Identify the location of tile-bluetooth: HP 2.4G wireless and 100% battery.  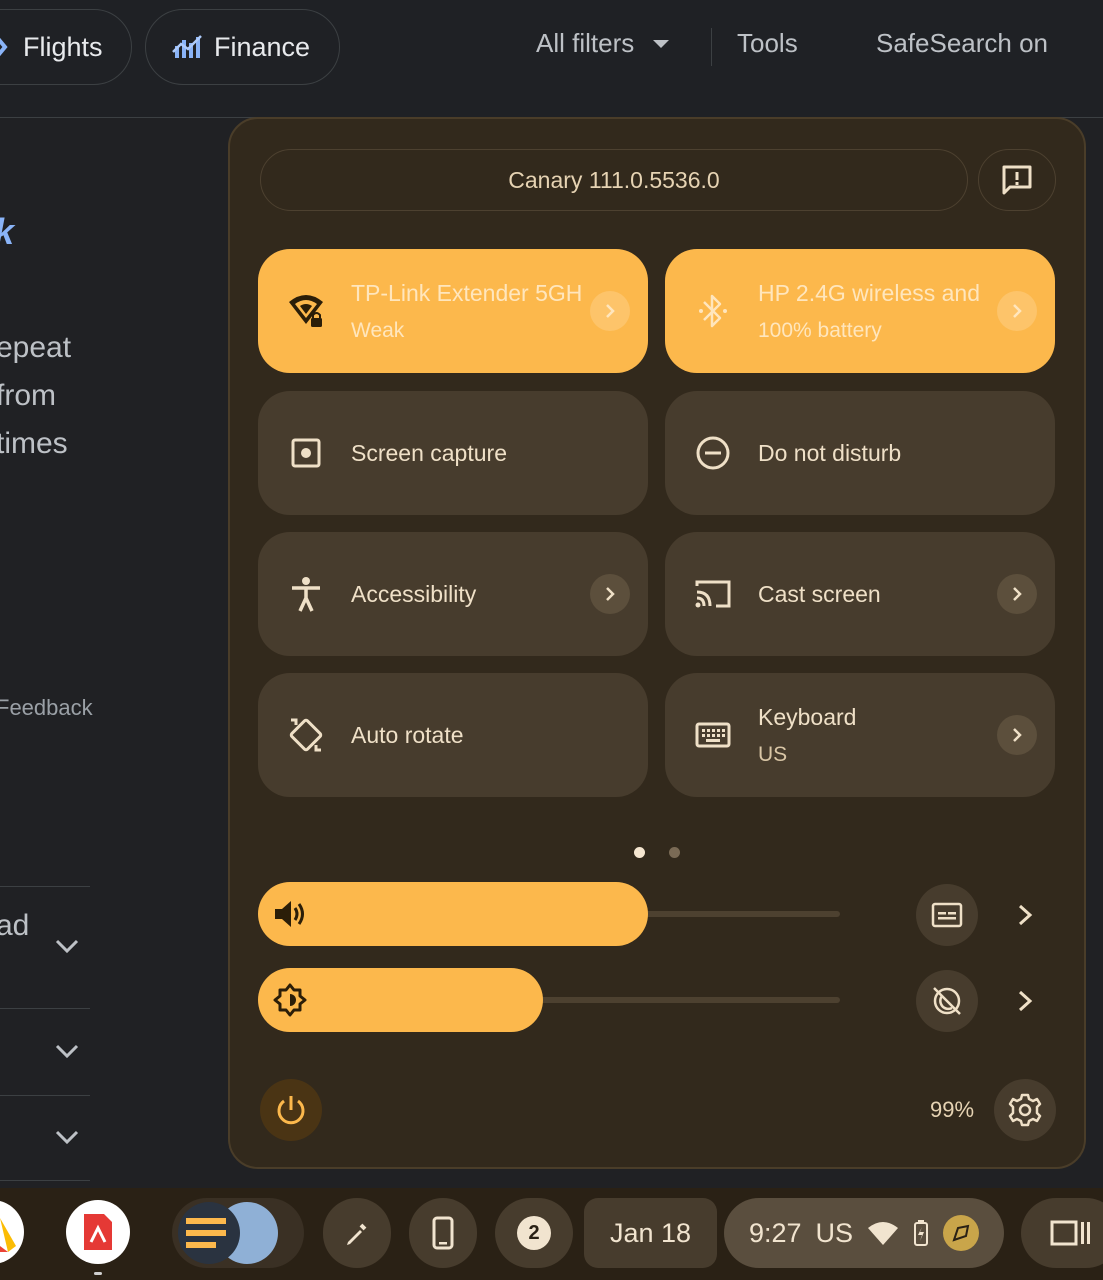
(860, 311).